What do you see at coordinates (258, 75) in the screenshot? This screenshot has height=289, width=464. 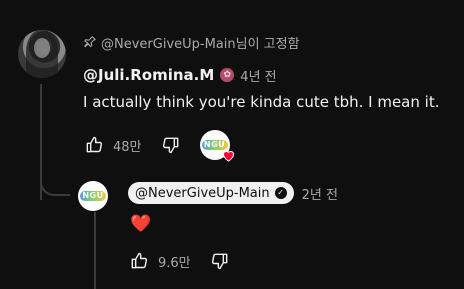 I see `comment-timestamp: 4년 전` at bounding box center [258, 75].